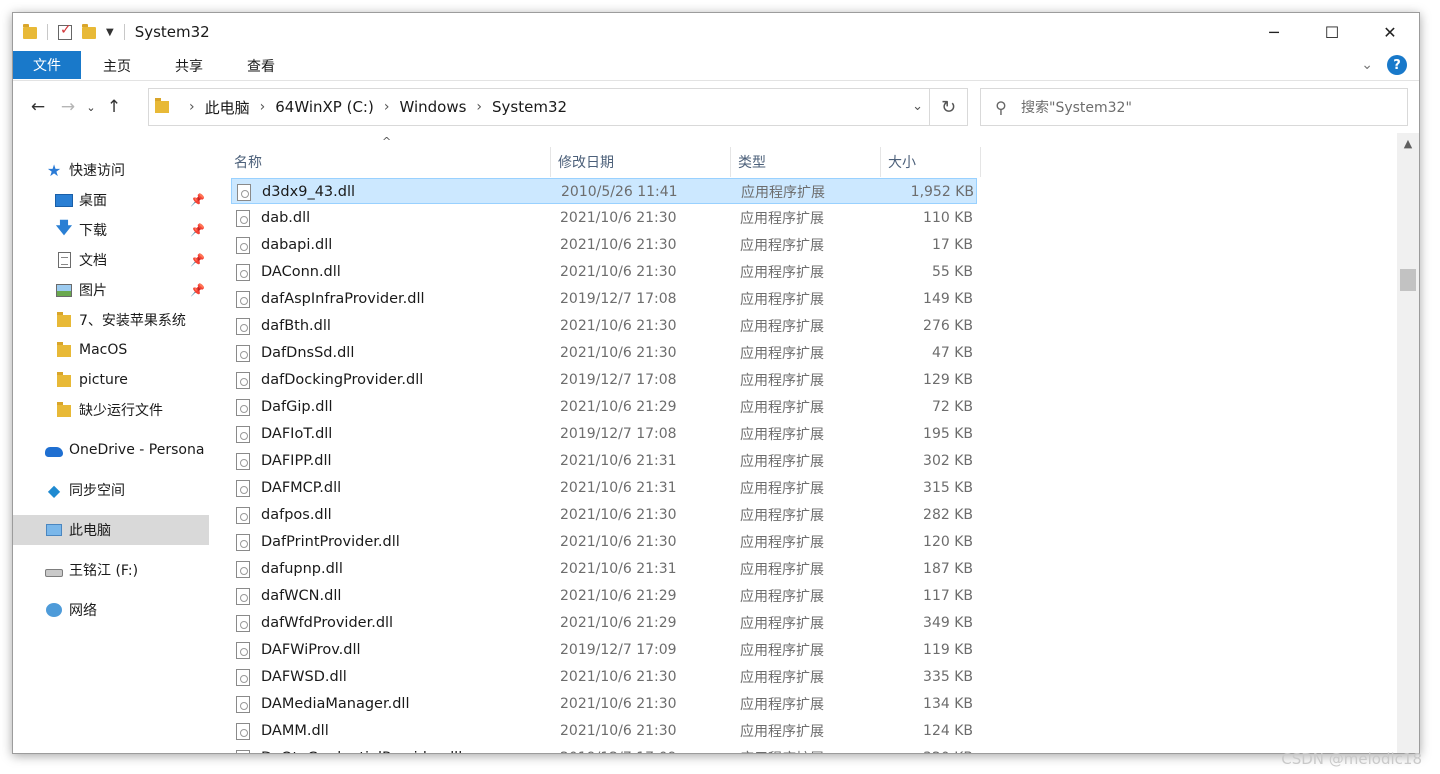  I want to click on customize-toolbar-dropdown: ▼, so click(110, 32).